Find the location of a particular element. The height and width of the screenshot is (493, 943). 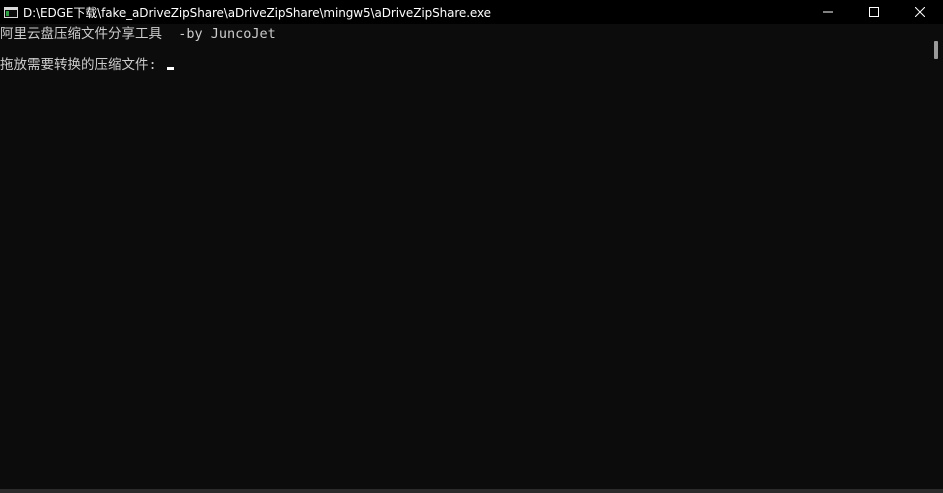

maximize-icon is located at coordinates (874, 12).